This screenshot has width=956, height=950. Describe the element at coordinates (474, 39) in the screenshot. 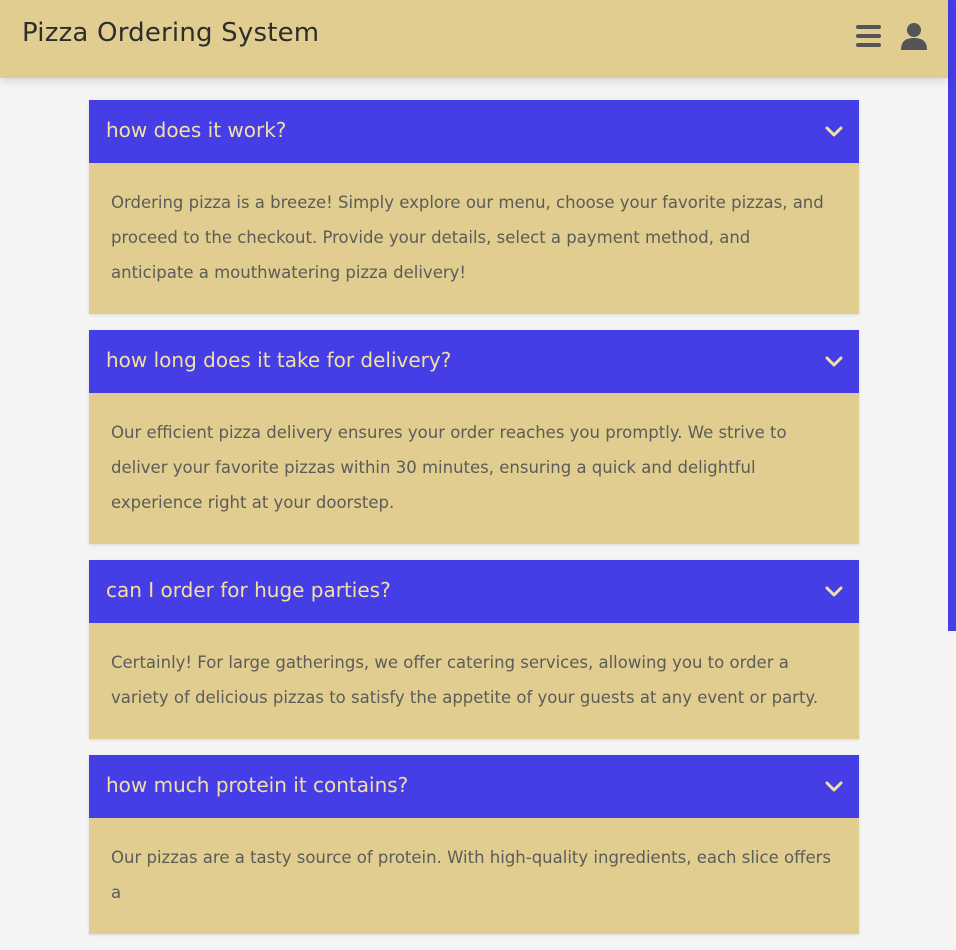

I see `top-header: Pizza Ordering System` at that location.